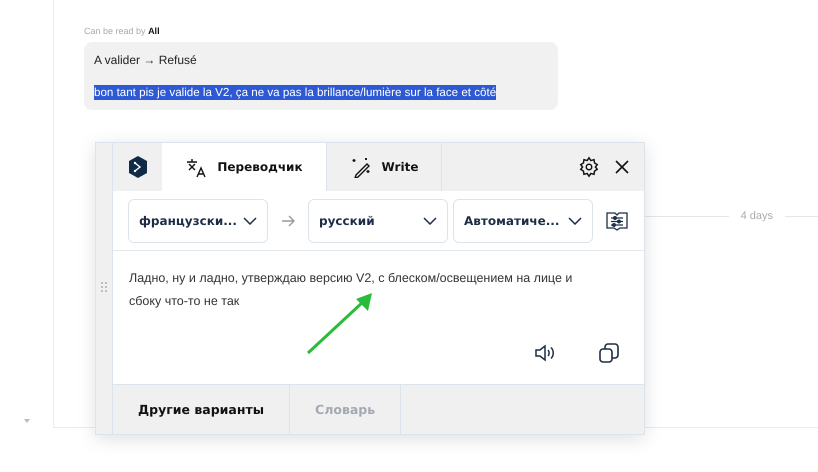 The image size is (818, 472). Describe the element at coordinates (617, 220) in the screenshot. I see `glossary-icon` at that location.